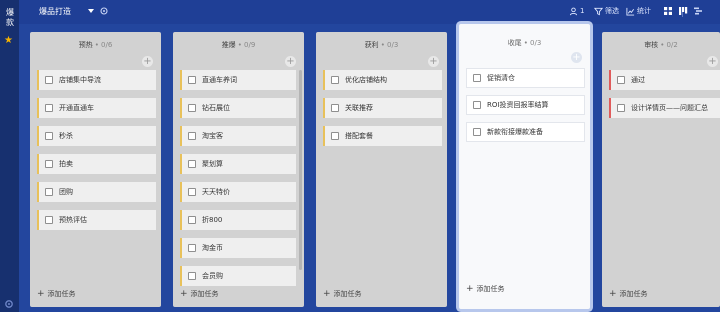  I want to click on task-card: ROI投资回报率结算, so click(525, 105).